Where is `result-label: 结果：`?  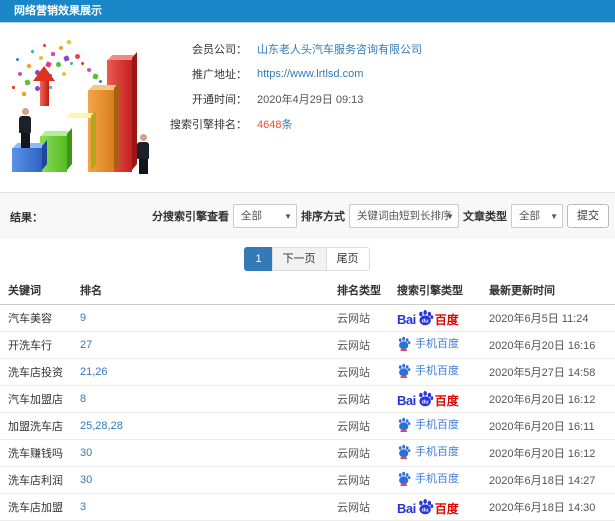
result-label: 结果： is located at coordinates (26, 218).